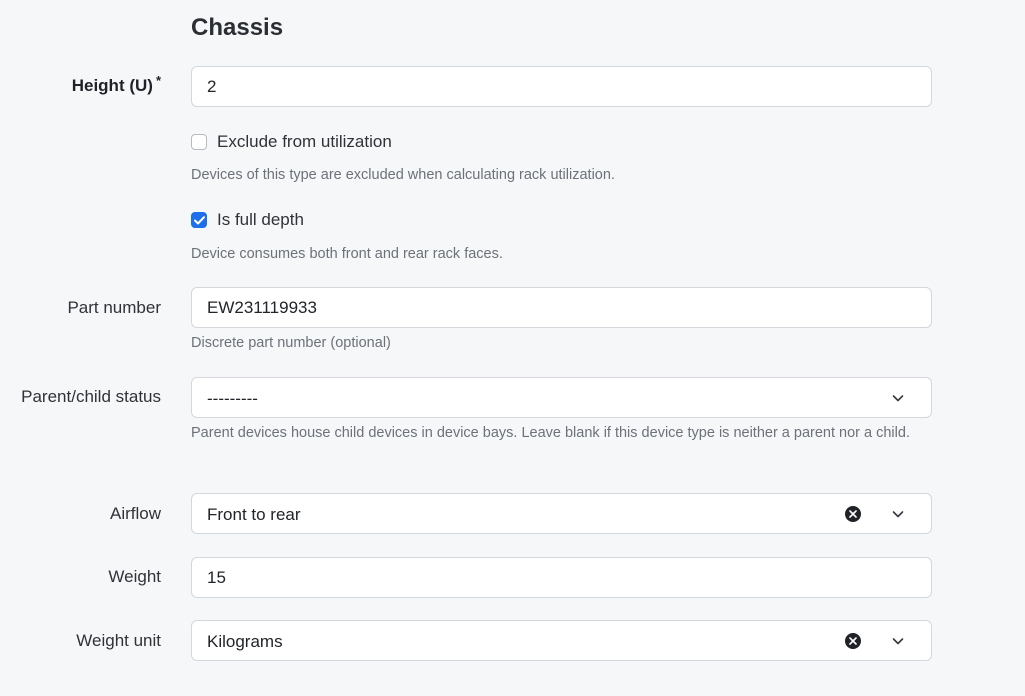 Image resolution: width=1025 pixels, height=696 pixels. What do you see at coordinates (561, 577) in the screenshot?
I see `weight-input` at bounding box center [561, 577].